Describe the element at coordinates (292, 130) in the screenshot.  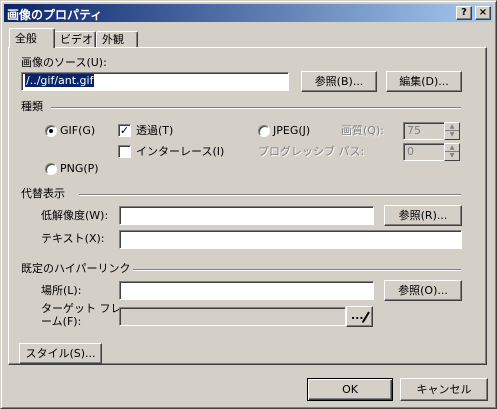
I see `jpeg-label: JPEG(J)` at that location.